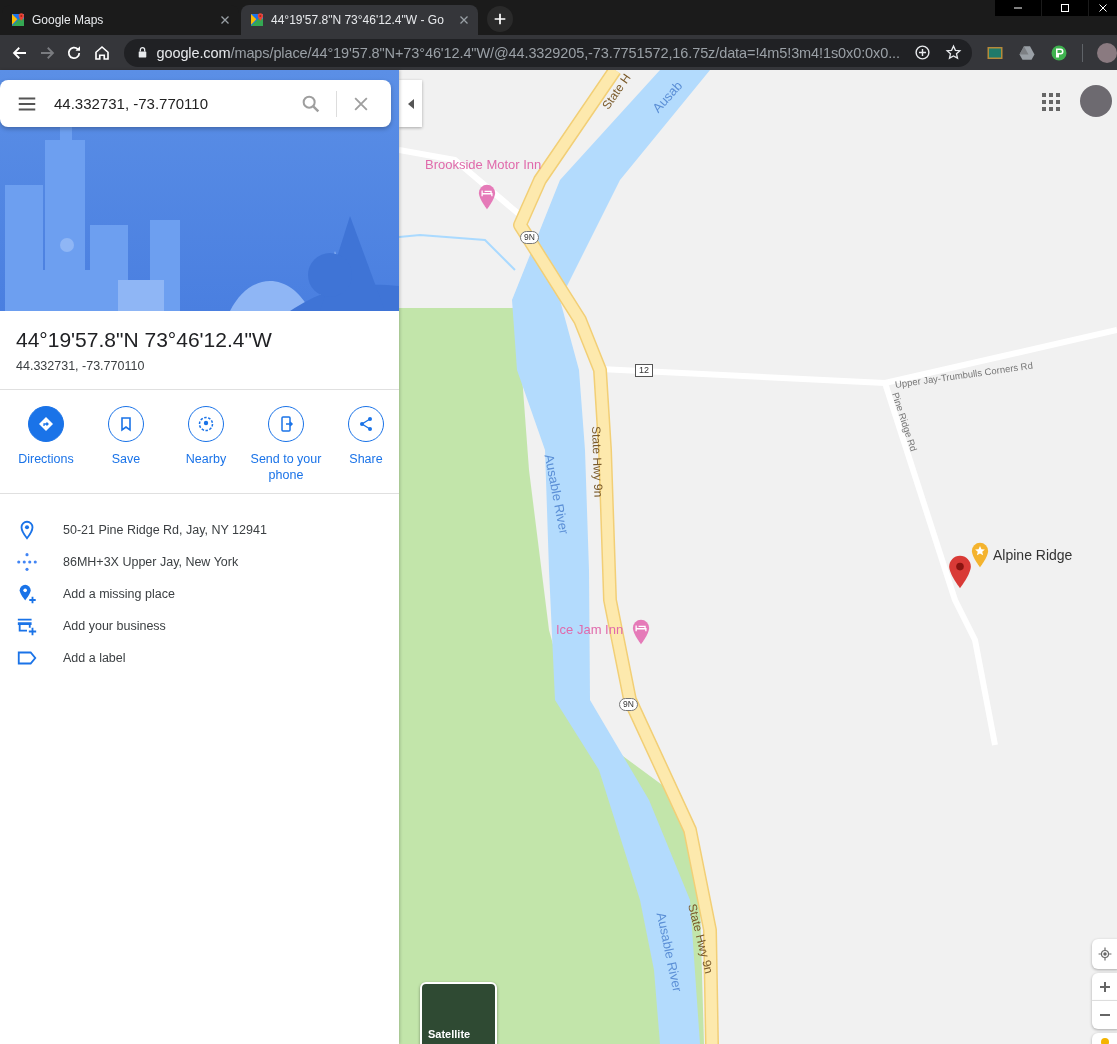 The image size is (1117, 1044). Describe the element at coordinates (590, 629) in the screenshot. I see `hotel-label: Ice Jam Inn` at that location.